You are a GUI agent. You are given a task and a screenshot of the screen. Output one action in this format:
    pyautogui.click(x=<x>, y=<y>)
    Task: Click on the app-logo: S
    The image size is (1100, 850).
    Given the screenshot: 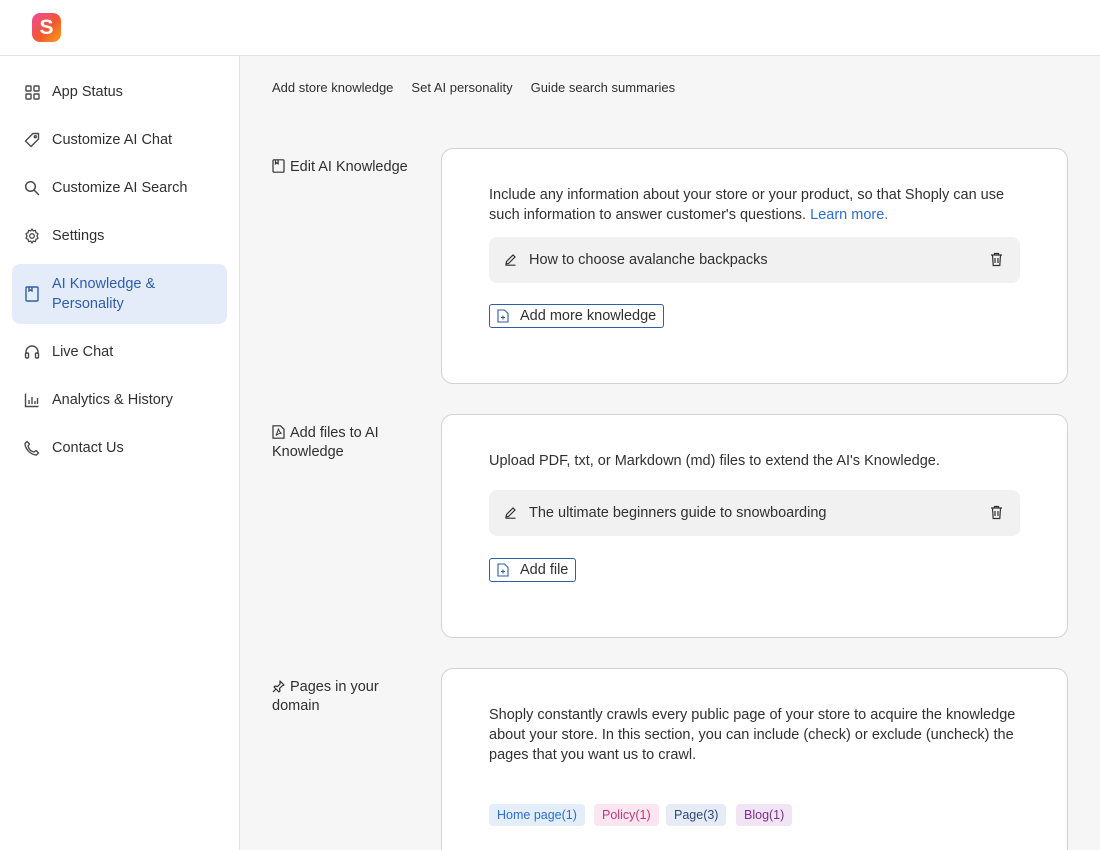 What is the action you would take?
    pyautogui.click(x=46, y=27)
    